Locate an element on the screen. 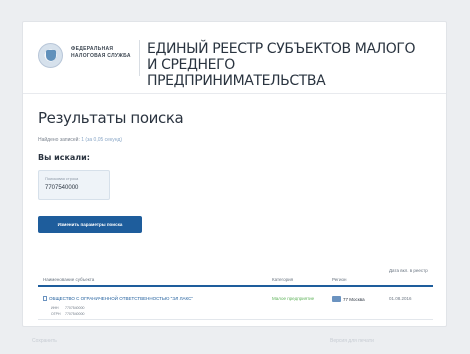 The height and width of the screenshot is (354, 470). found-label: Найдено записей: is located at coordinates (59, 140).